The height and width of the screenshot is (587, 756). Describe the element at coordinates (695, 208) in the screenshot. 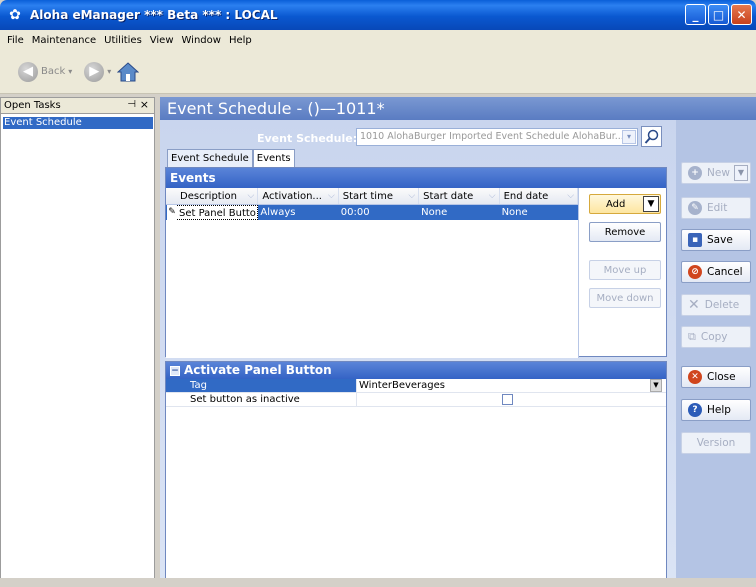

I see `edit-icon: ✎` at that location.